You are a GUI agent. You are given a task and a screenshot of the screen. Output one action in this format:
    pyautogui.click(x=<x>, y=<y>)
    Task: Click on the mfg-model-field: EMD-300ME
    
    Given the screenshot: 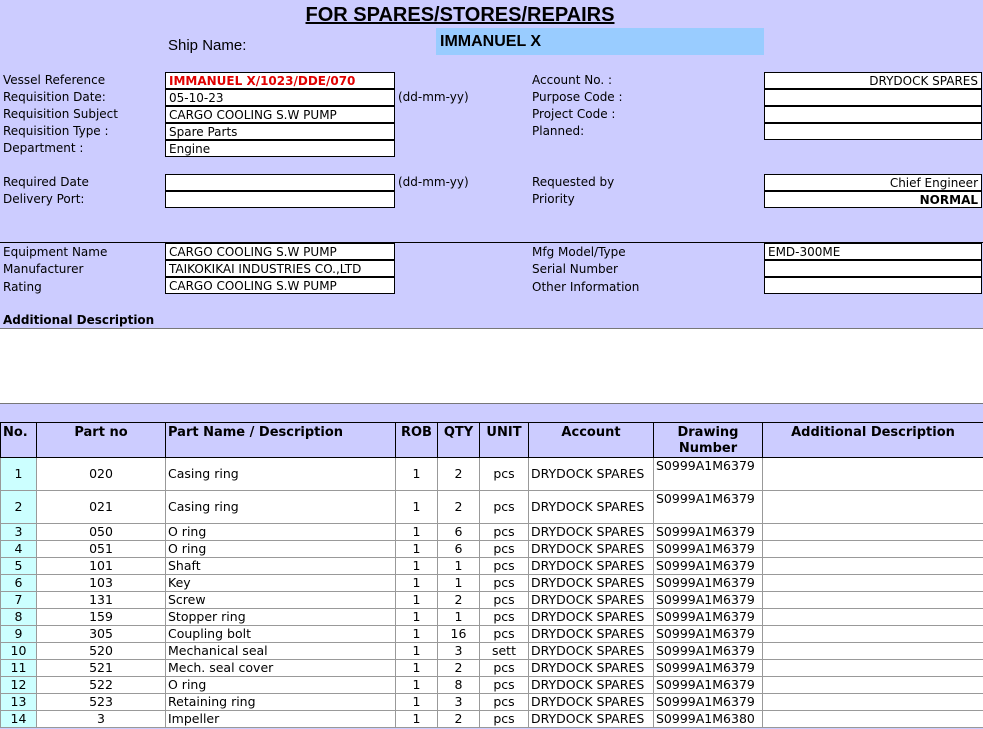 What is the action you would take?
    pyautogui.click(x=873, y=251)
    